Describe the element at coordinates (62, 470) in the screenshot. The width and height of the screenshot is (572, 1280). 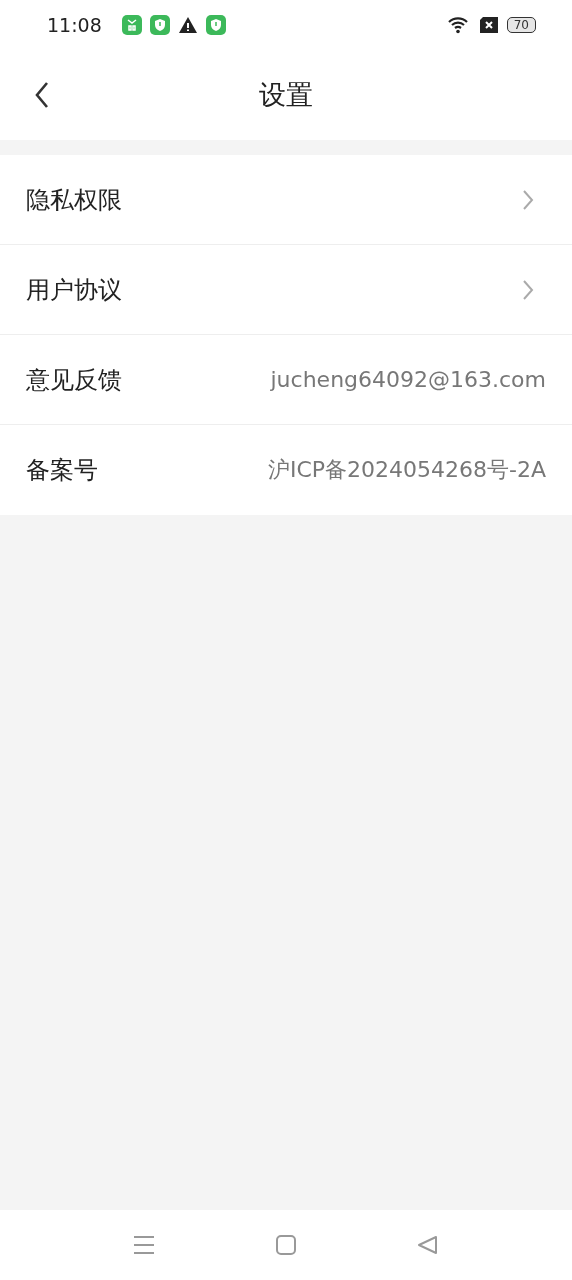
I see `row-label: 备案号` at that location.